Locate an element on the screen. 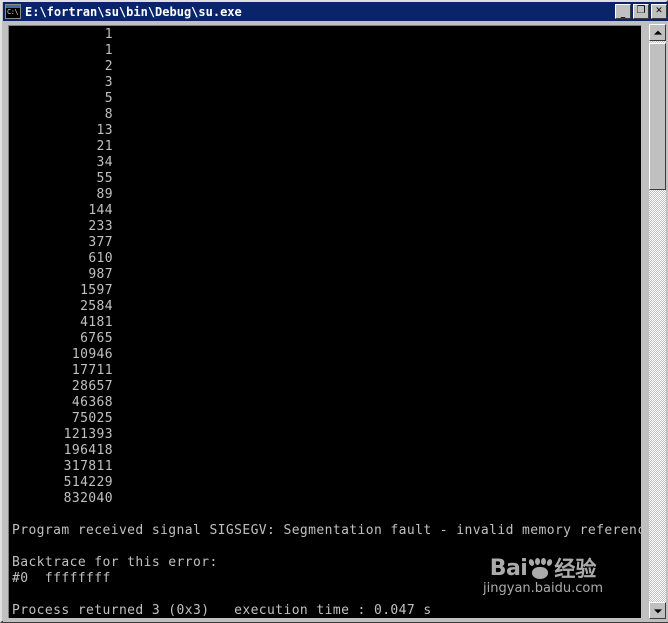 The height and width of the screenshot is (623, 668). minimize-button: _ is located at coordinates (623, 11).